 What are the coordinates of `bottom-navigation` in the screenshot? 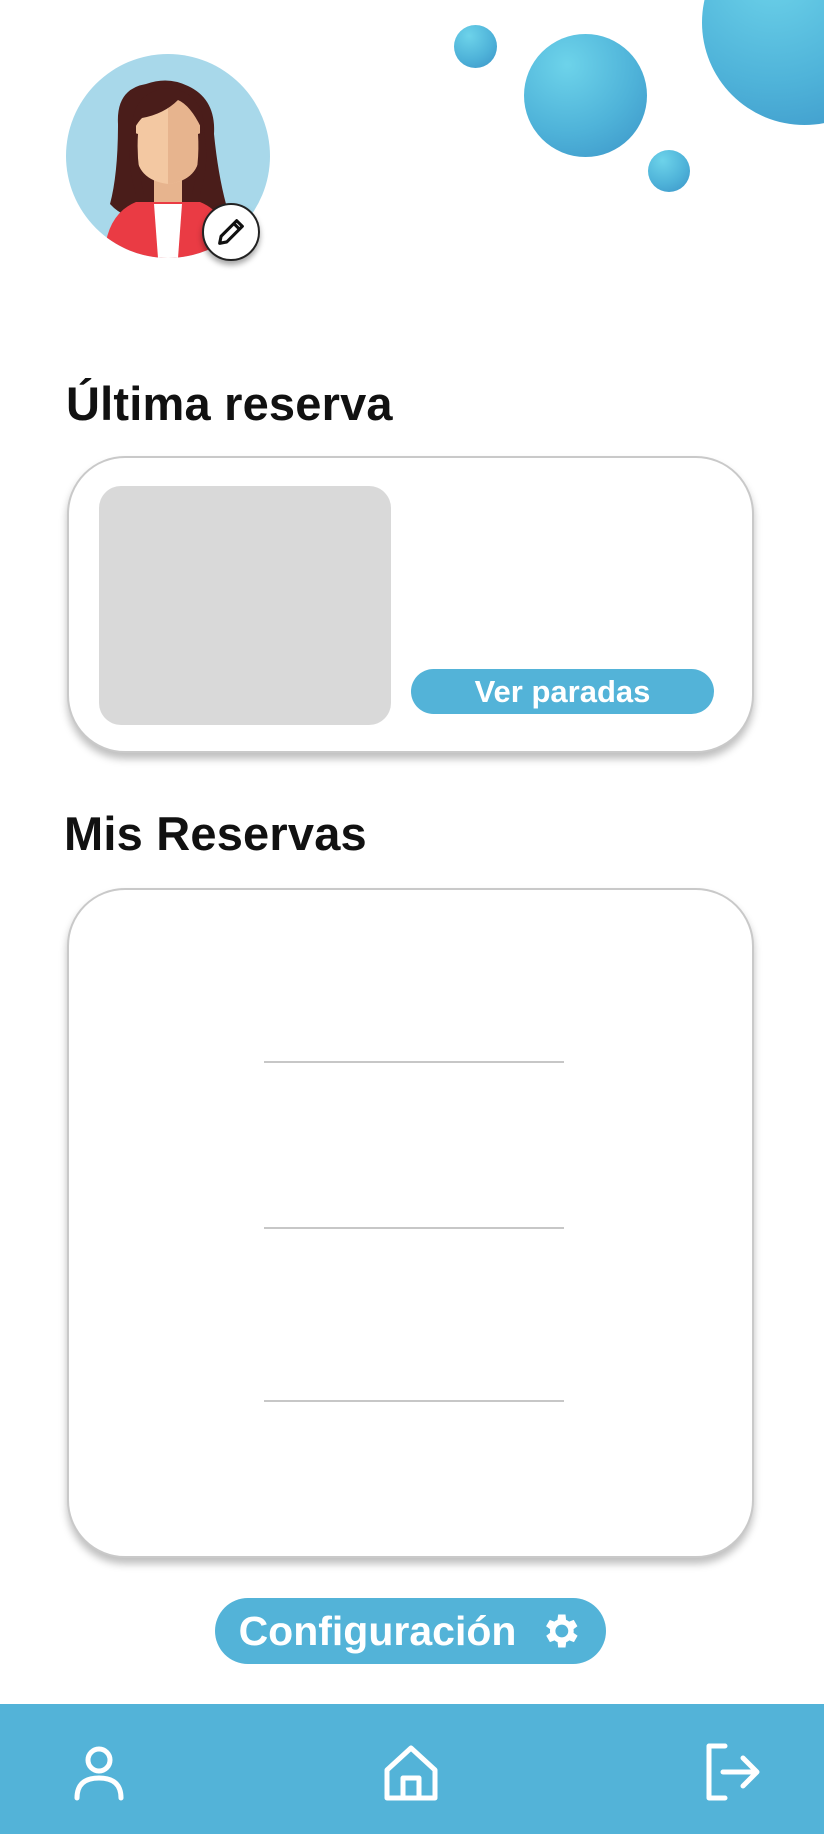 It's located at (412, 1769).